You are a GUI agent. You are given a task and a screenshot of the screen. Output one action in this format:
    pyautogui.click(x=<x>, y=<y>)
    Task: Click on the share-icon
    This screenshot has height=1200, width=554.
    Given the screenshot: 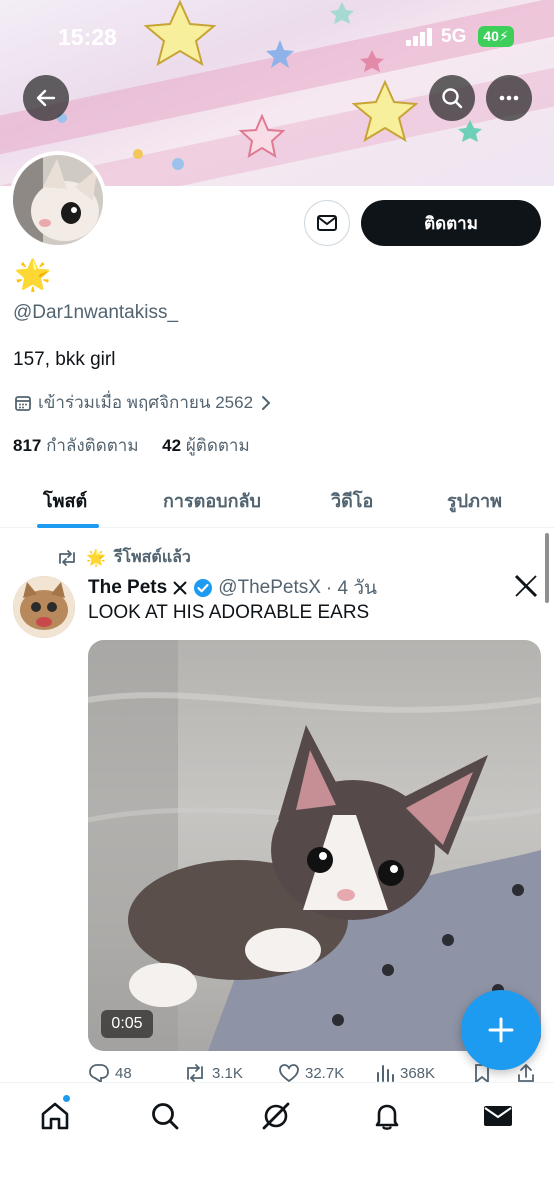 What is the action you would take?
    pyautogui.click(x=526, y=1072)
    